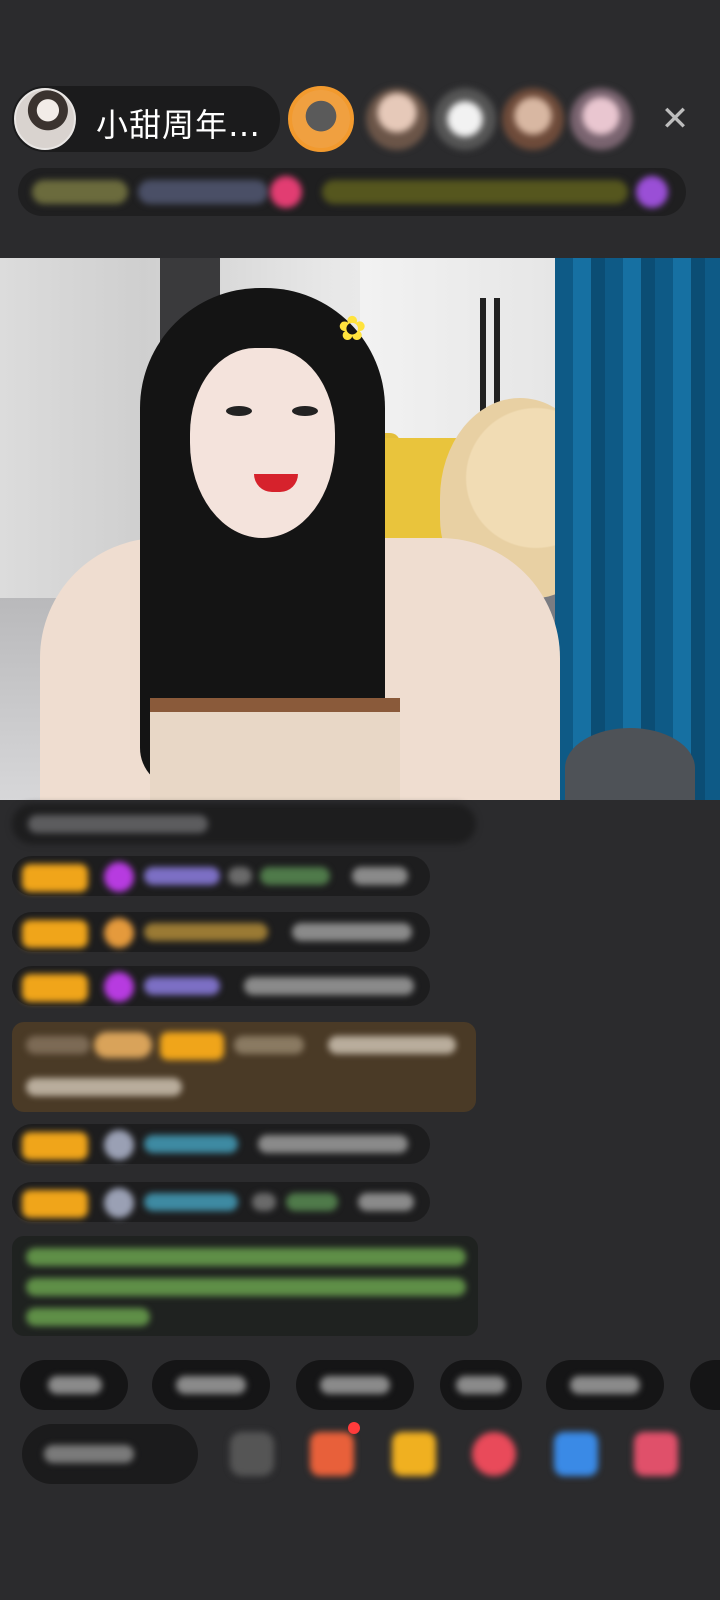 The image size is (720, 1600). Describe the element at coordinates (275, 749) in the screenshot. I see `streamer-top` at that location.